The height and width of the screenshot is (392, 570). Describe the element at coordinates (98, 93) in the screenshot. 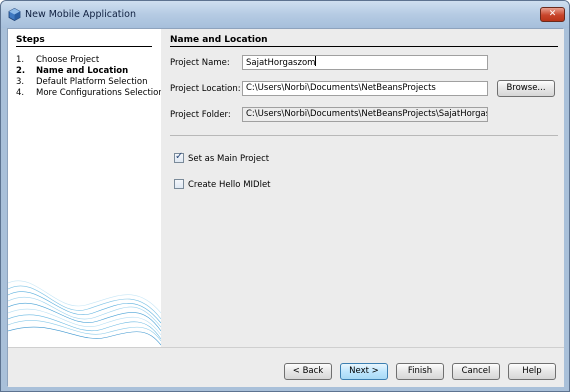

I see `step-label: More Configurations Selection` at that location.